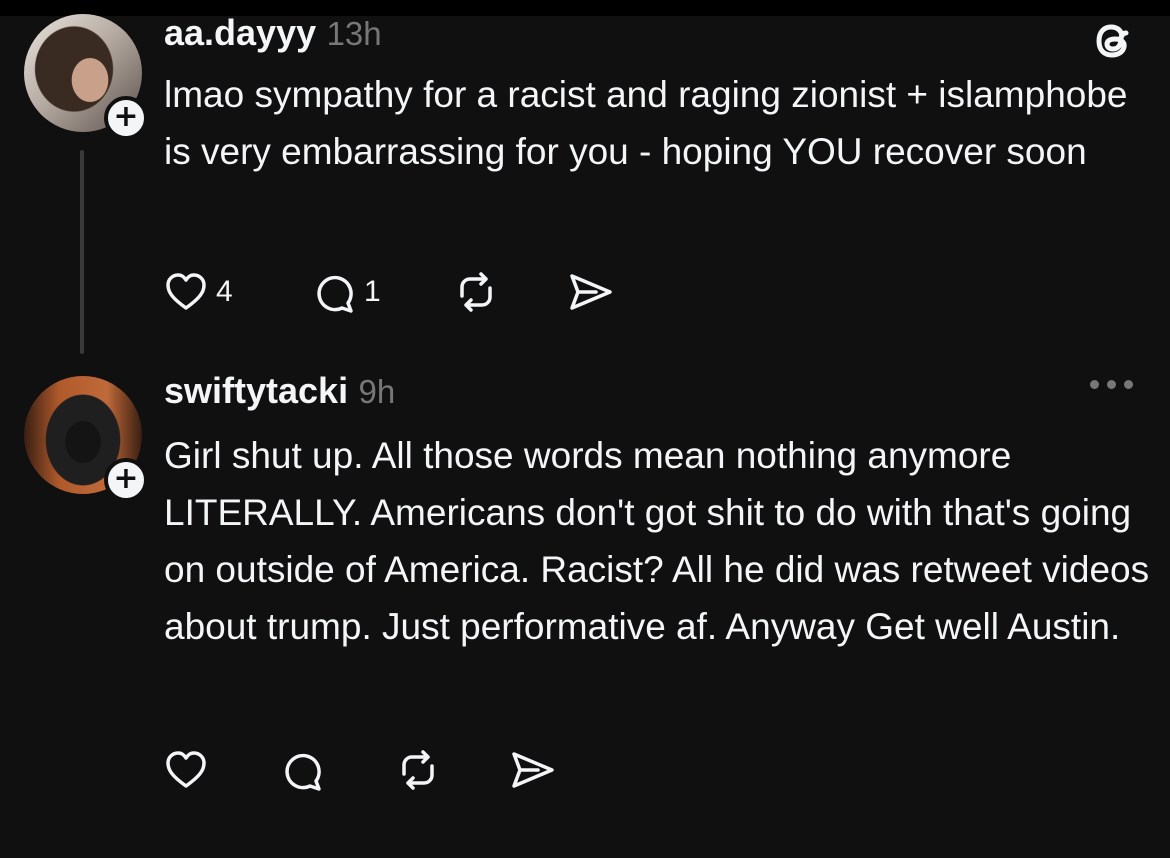  I want to click on reply-button, so click(302, 770).